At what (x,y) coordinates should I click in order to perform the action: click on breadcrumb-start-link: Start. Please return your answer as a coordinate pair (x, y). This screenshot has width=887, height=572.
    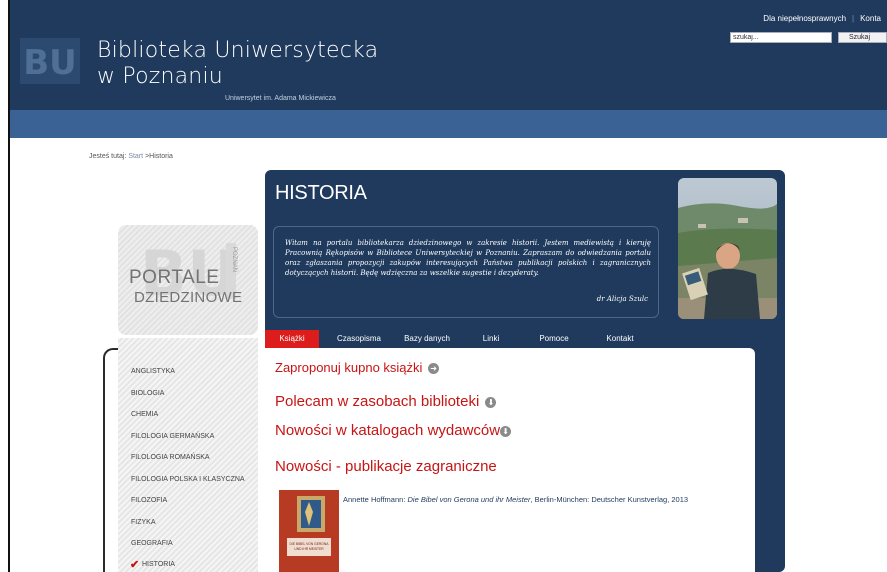
    Looking at the image, I should click on (135, 156).